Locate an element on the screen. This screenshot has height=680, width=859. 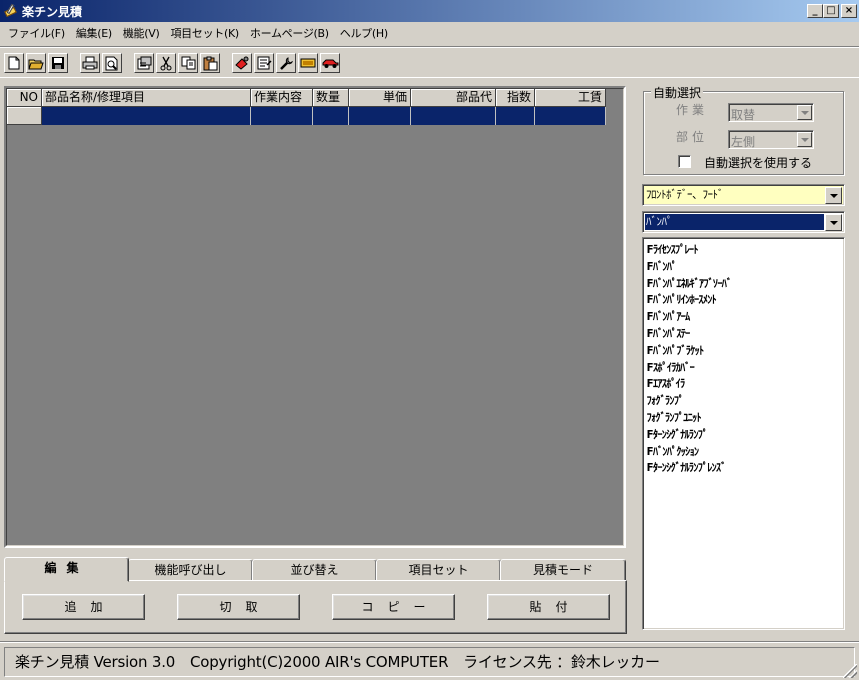
form-icon is located at coordinates (264, 63).